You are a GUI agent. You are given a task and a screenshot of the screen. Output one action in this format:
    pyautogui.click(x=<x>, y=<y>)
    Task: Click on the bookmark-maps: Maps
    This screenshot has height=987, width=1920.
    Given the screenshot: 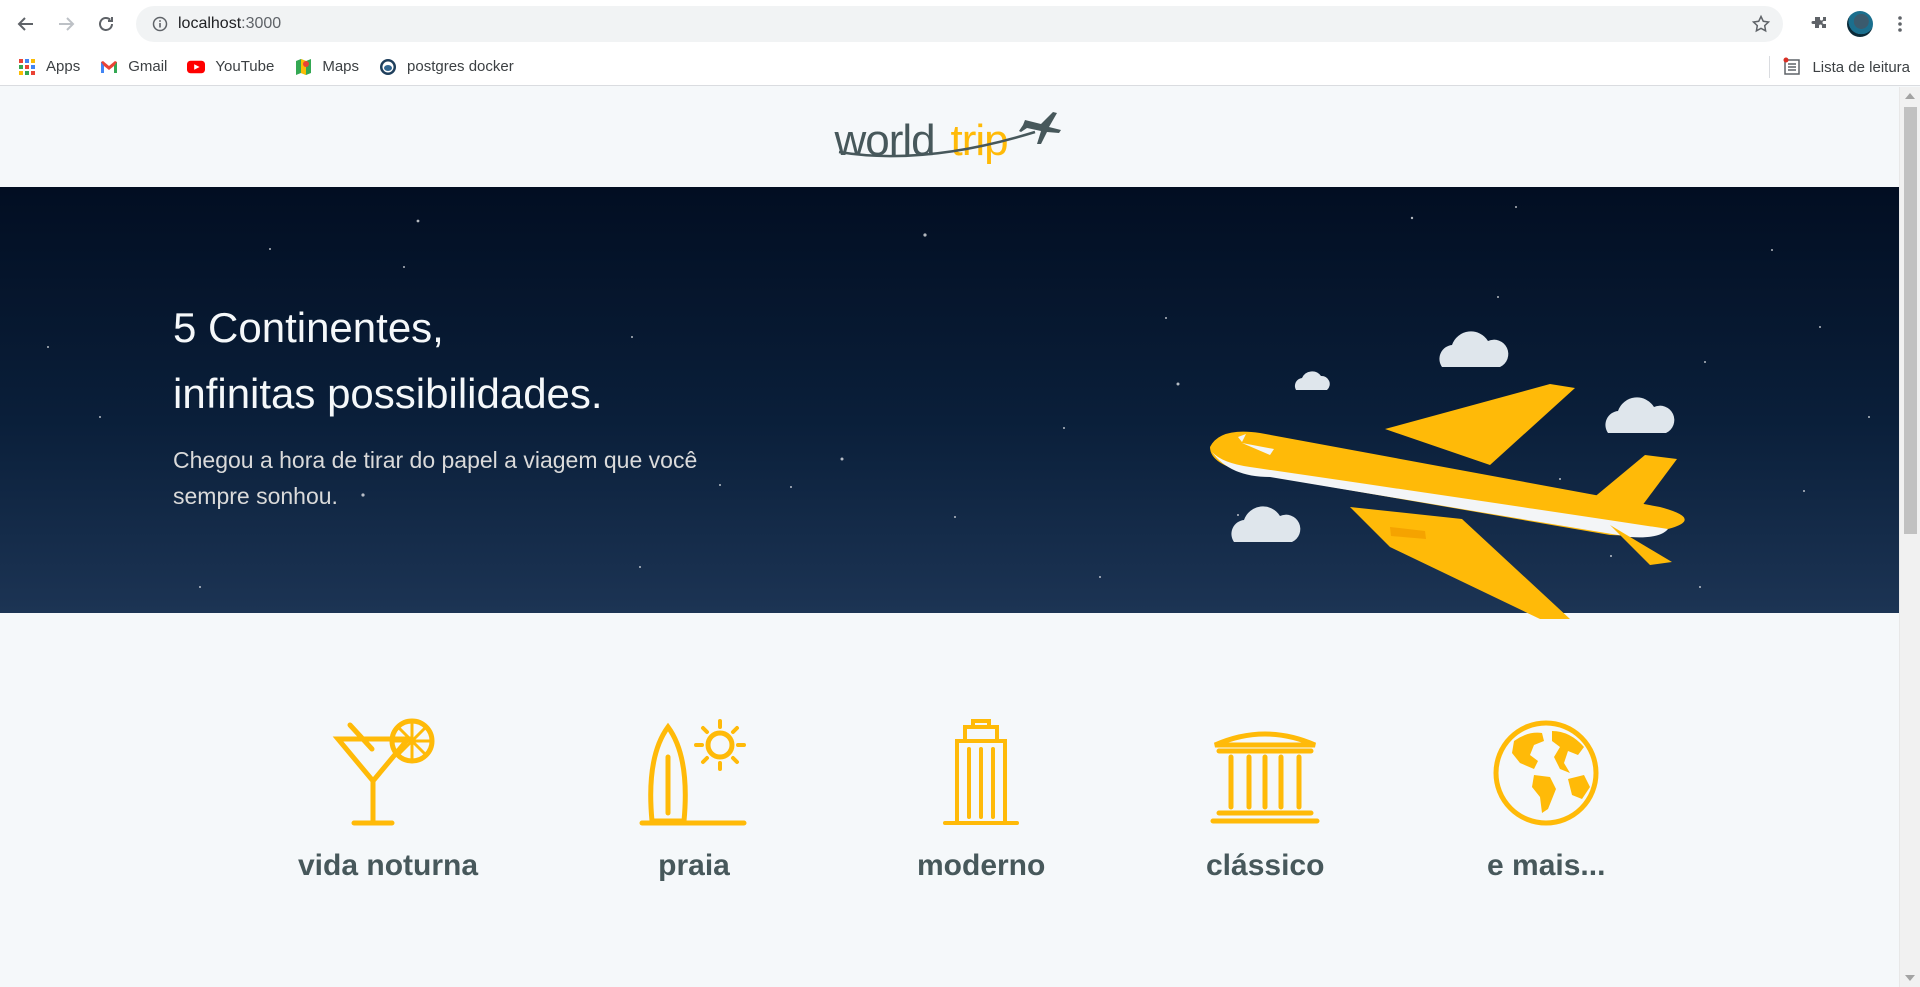 What is the action you would take?
    pyautogui.click(x=326, y=67)
    